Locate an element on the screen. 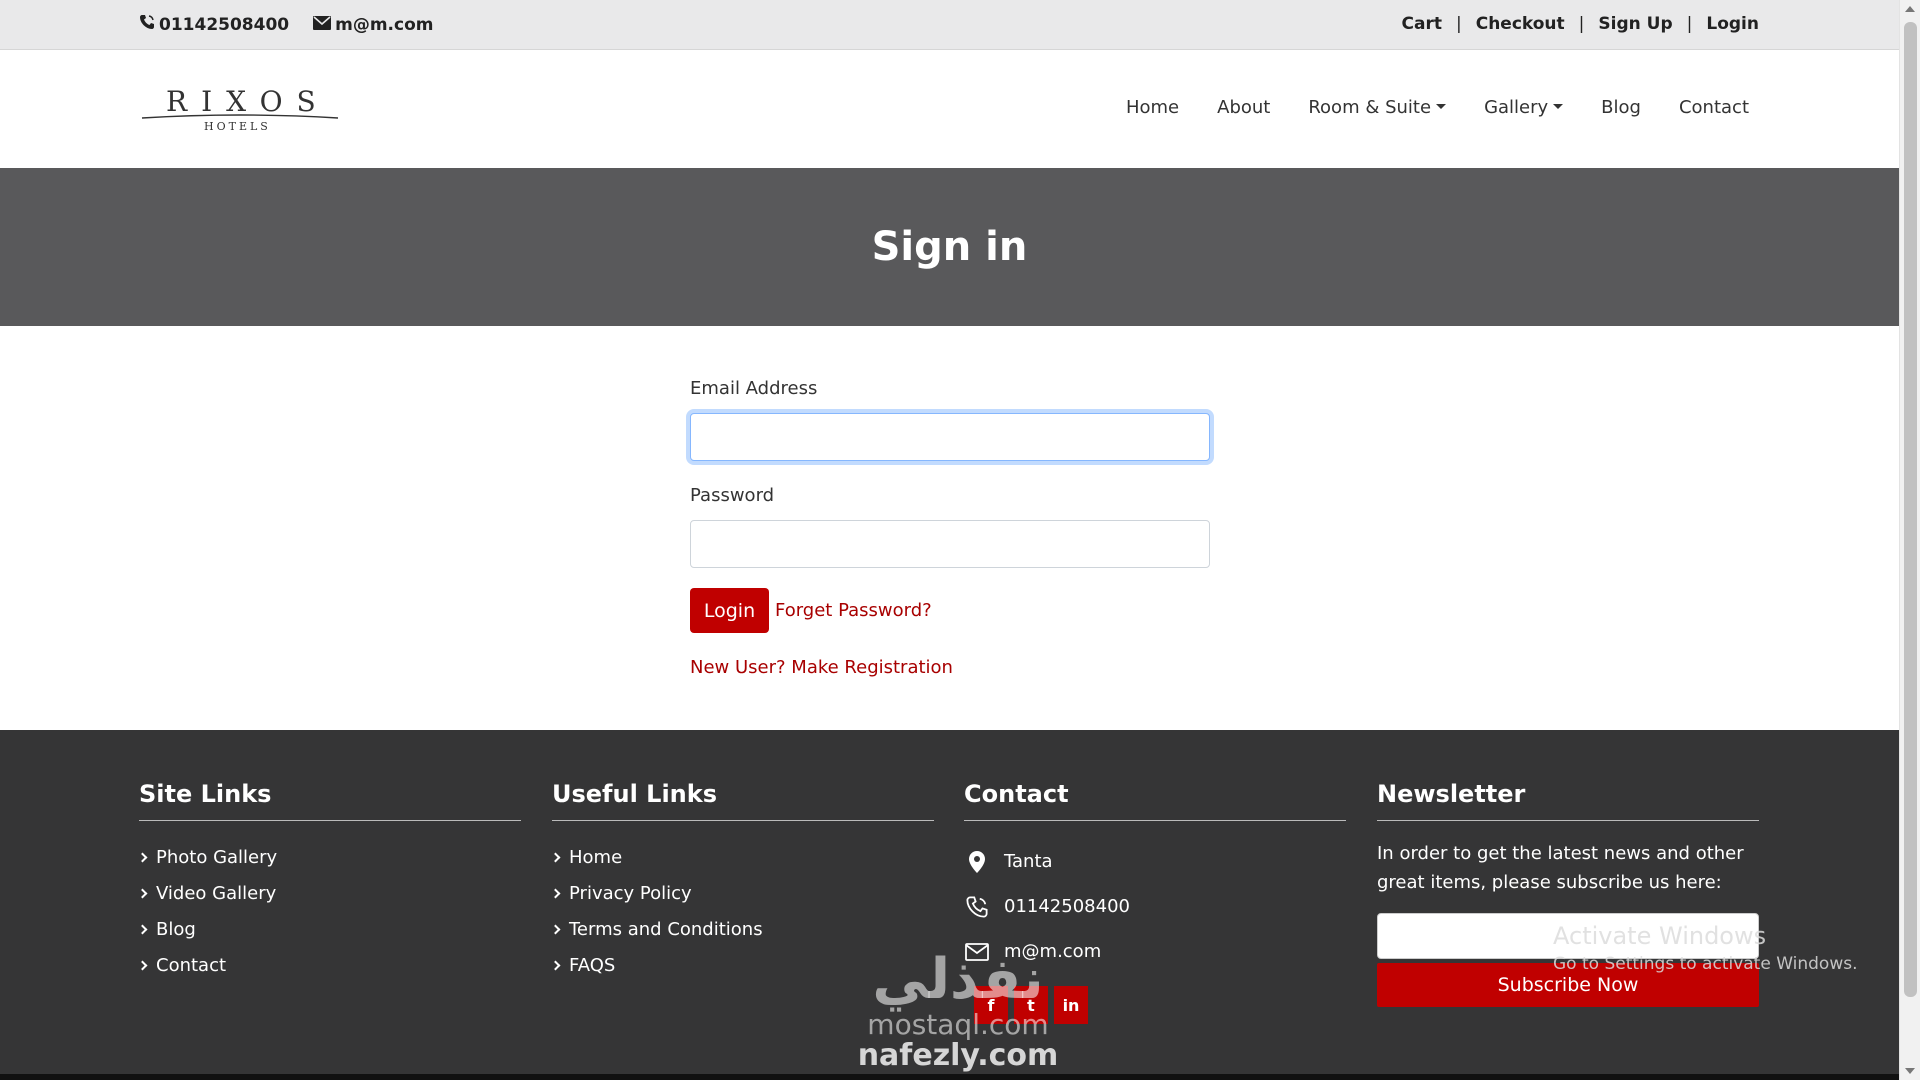 This screenshot has height=1080, width=1920. nav-blog: Blog is located at coordinates (1621, 107).